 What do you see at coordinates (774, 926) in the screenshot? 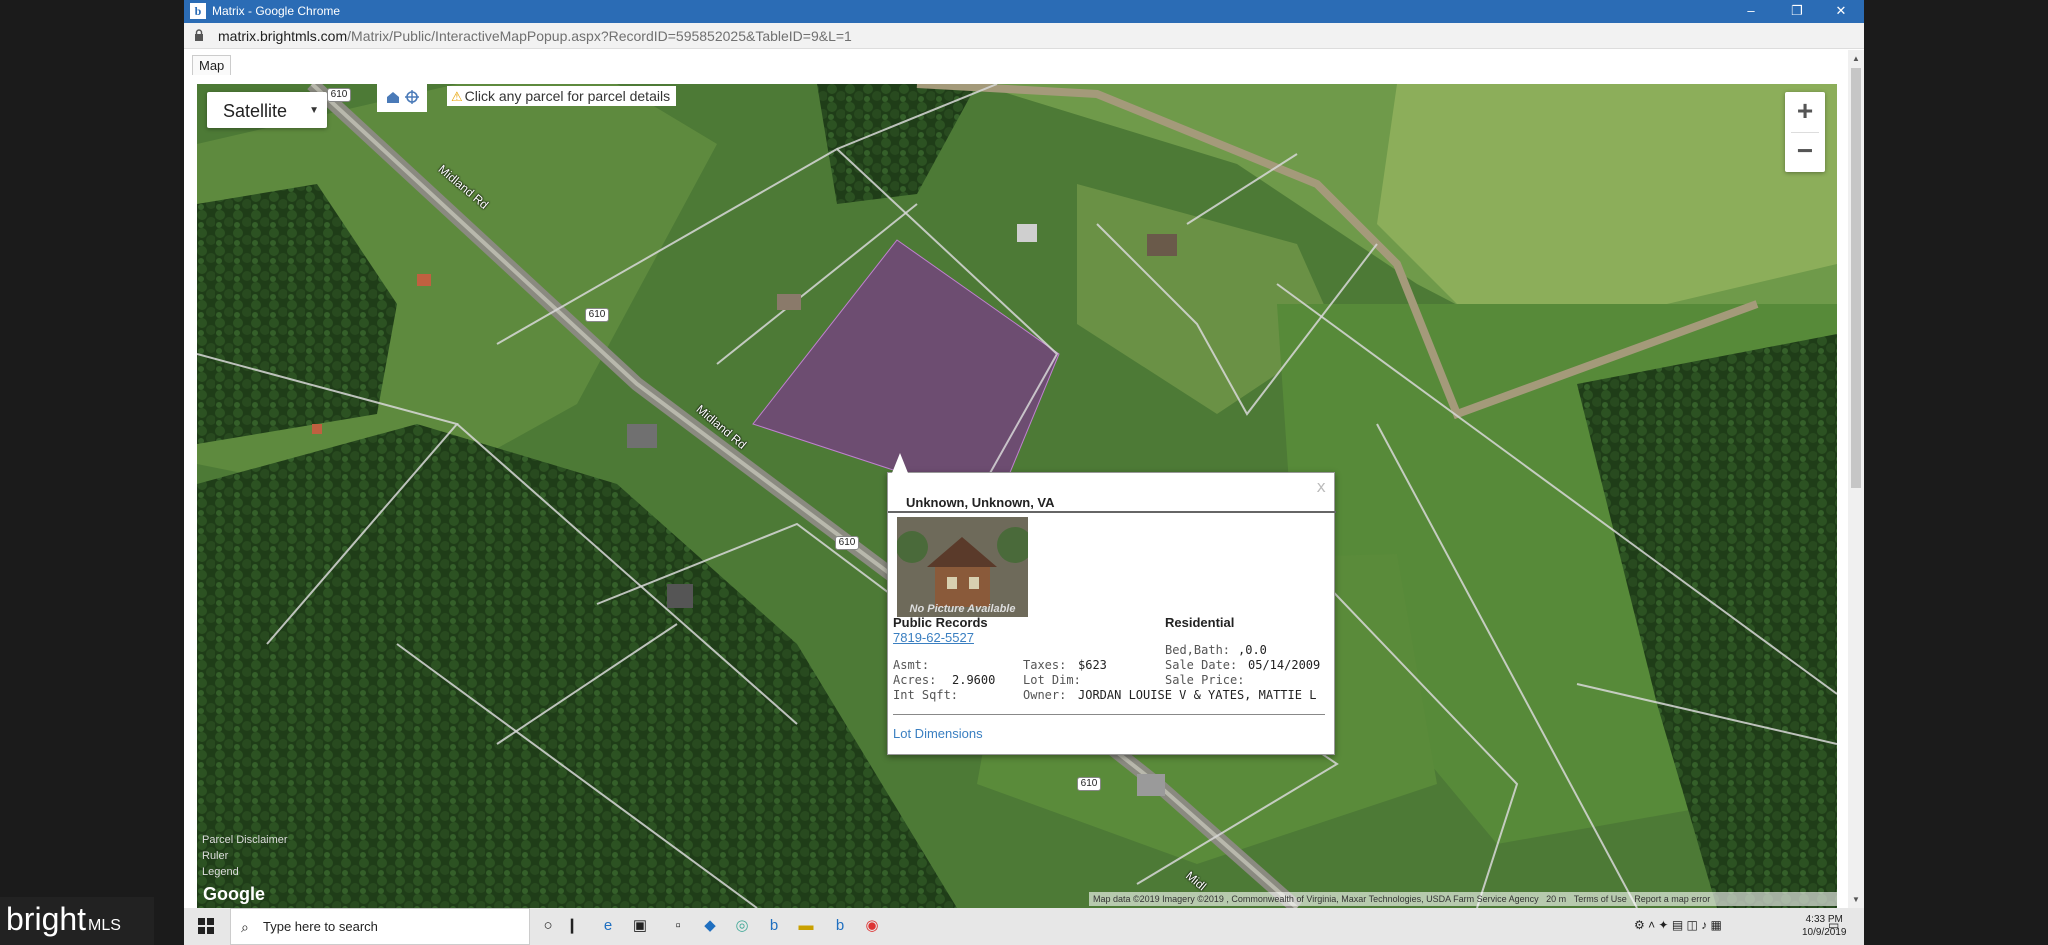
I see `bing-icon: b` at bounding box center [774, 926].